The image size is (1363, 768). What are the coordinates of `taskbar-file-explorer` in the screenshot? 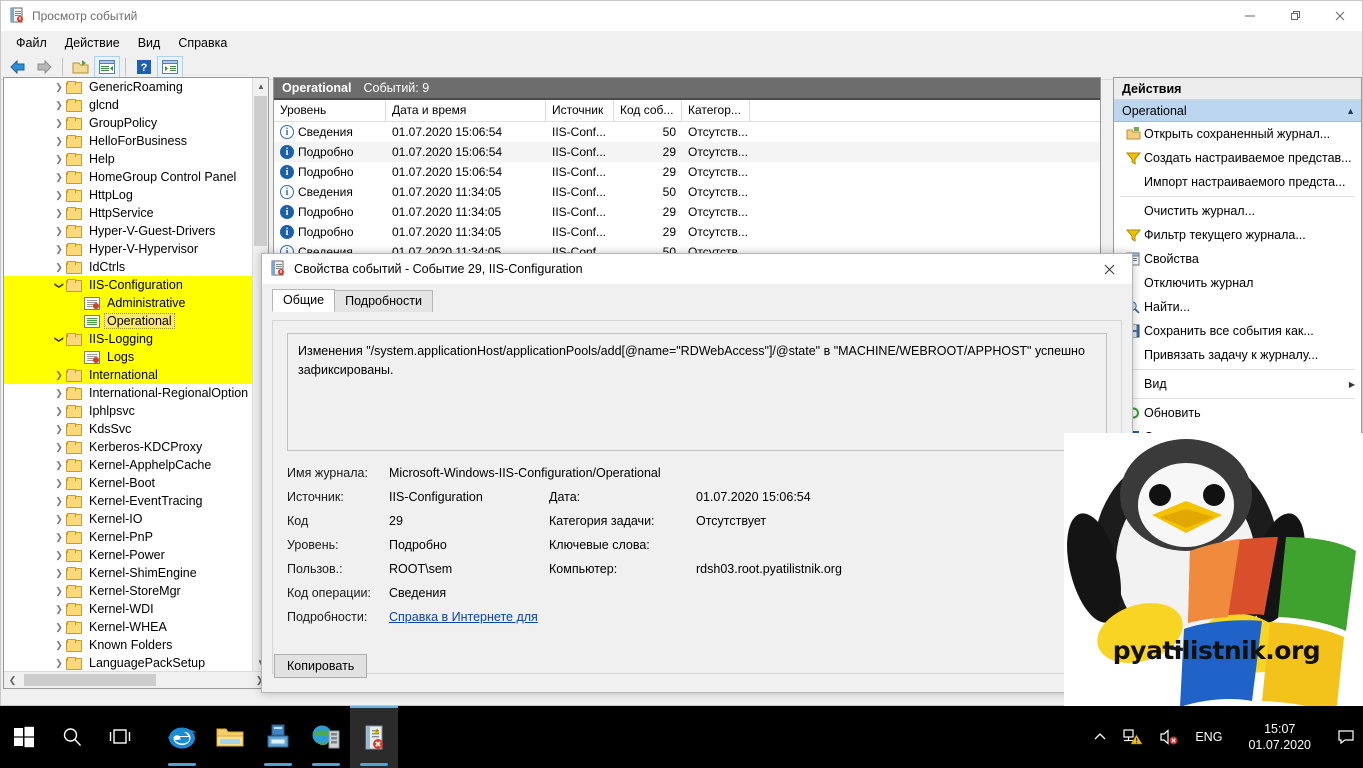 It's located at (230, 737).